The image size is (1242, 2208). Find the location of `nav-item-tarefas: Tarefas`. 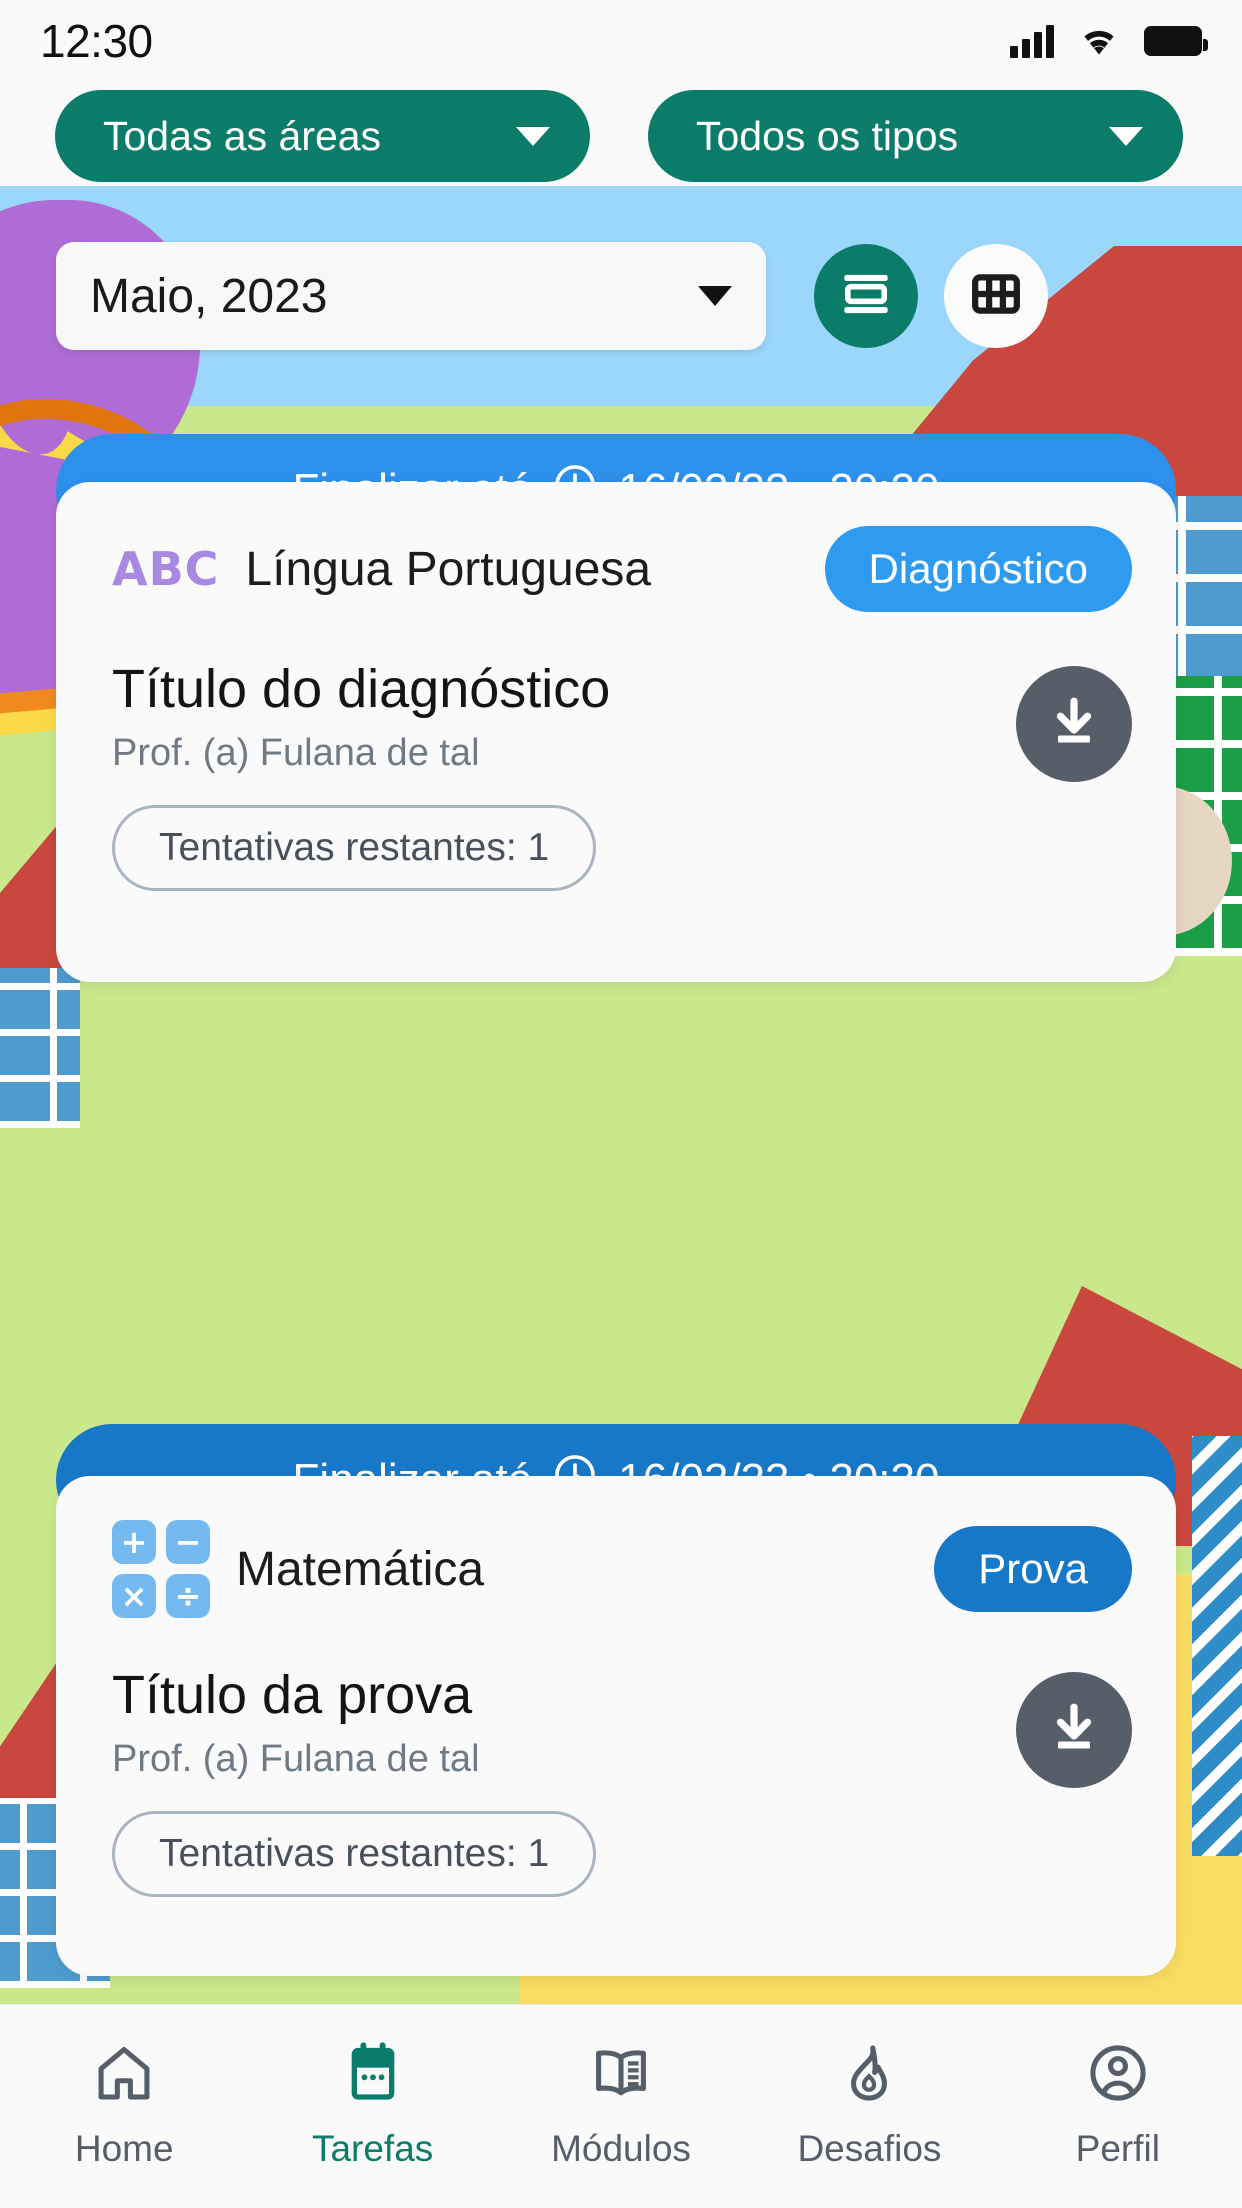

nav-item-tarefas: Tarefas is located at coordinates (372, 2105).